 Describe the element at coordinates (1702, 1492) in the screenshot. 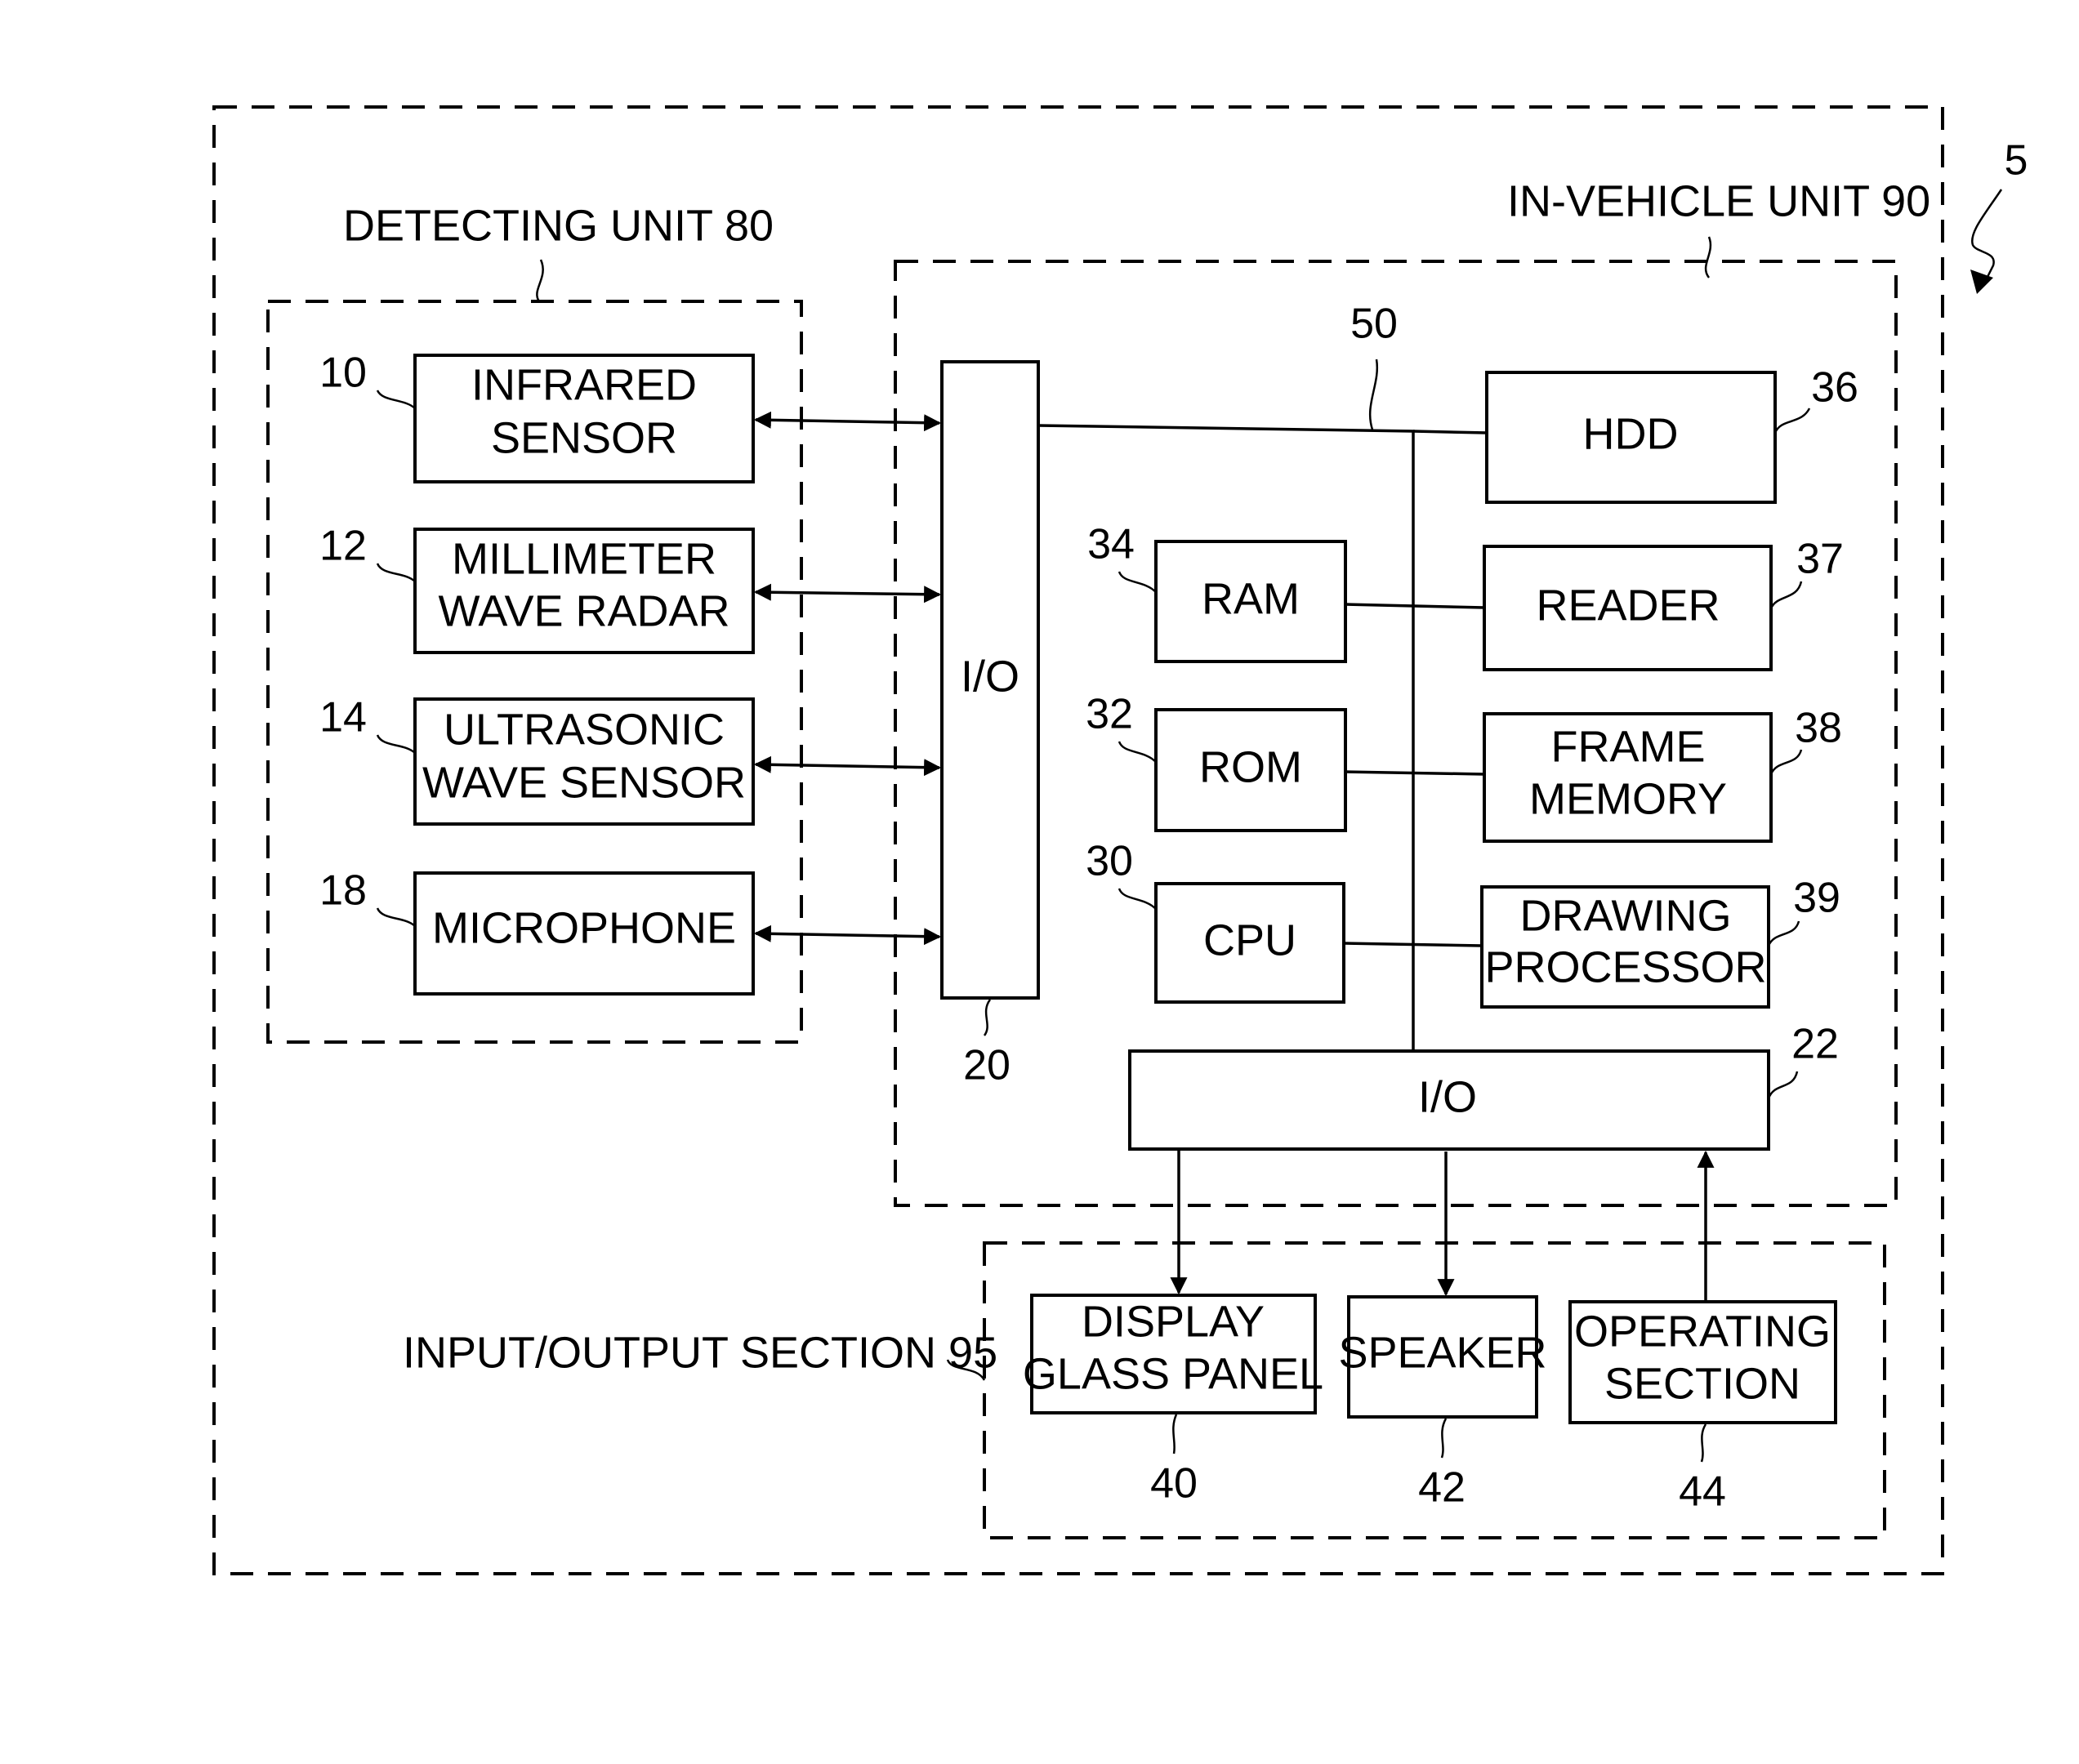

I see `ref-44: 44` at that location.